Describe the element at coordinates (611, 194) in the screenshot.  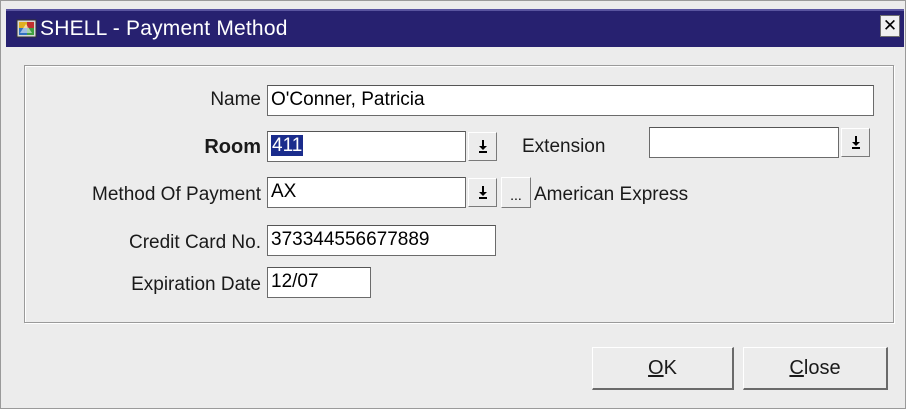
I see `method-of-payment-description: American Express` at that location.